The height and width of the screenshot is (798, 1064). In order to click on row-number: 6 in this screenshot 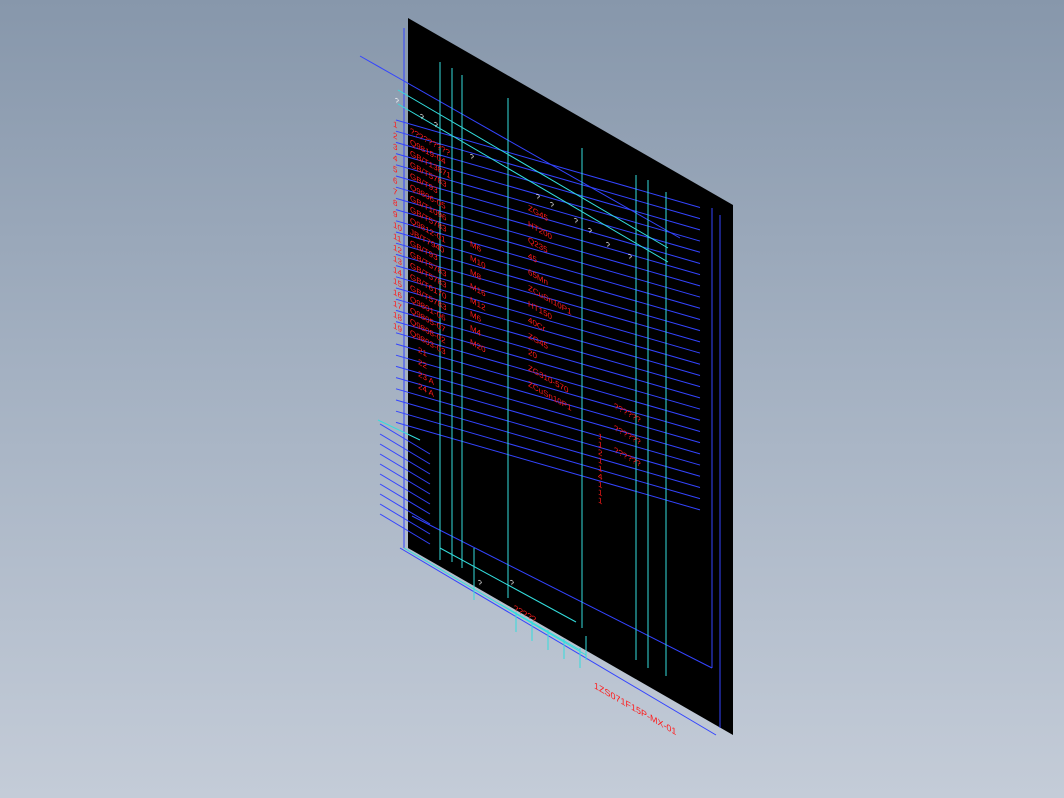, I will do `click(395, 181)`.